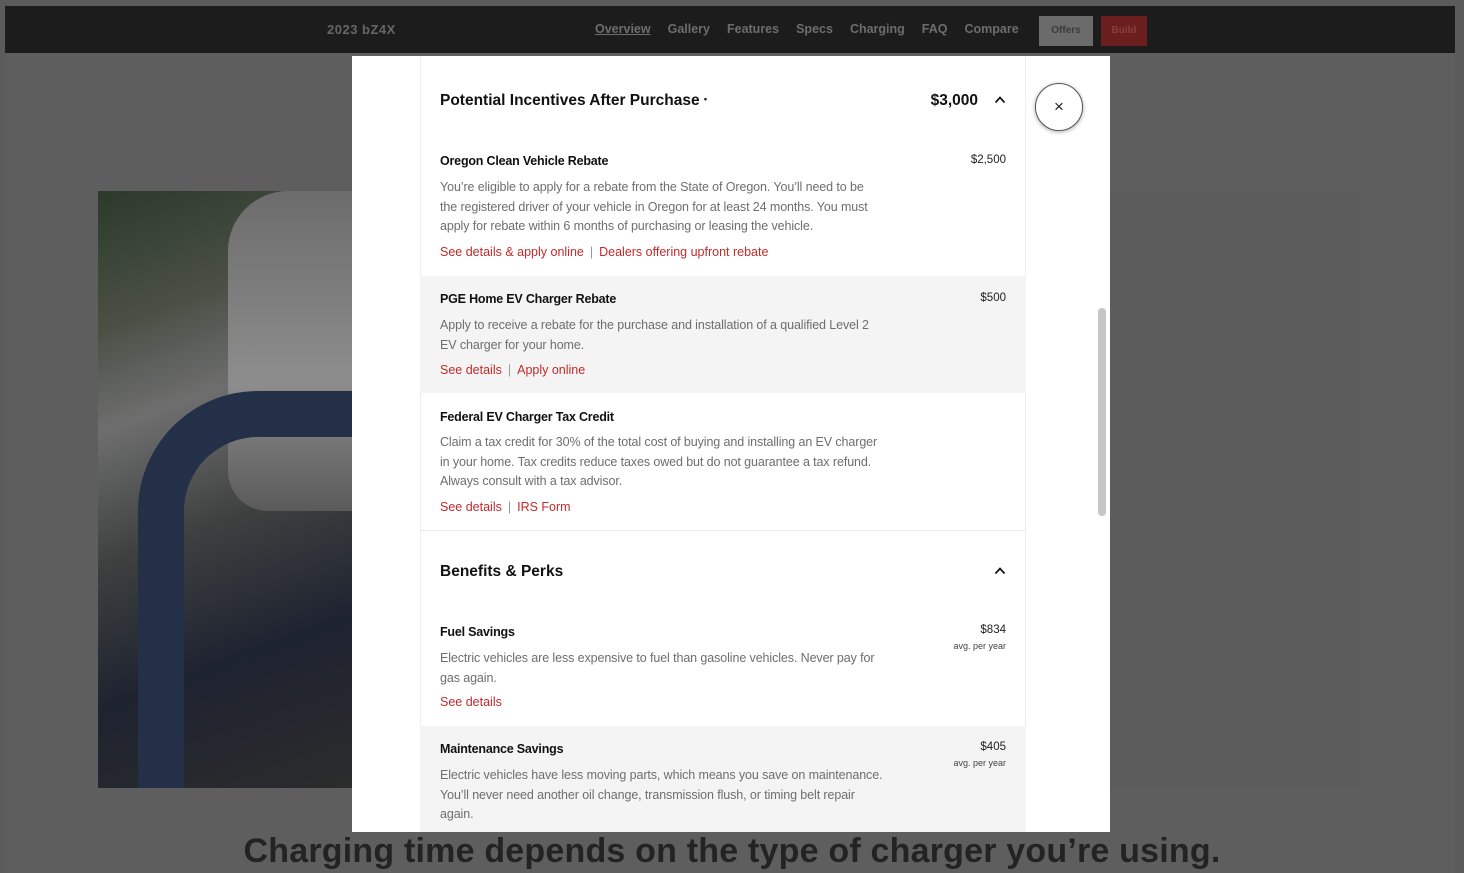 This screenshot has height=873, width=1464. I want to click on background-panel, so click(1235, 489).